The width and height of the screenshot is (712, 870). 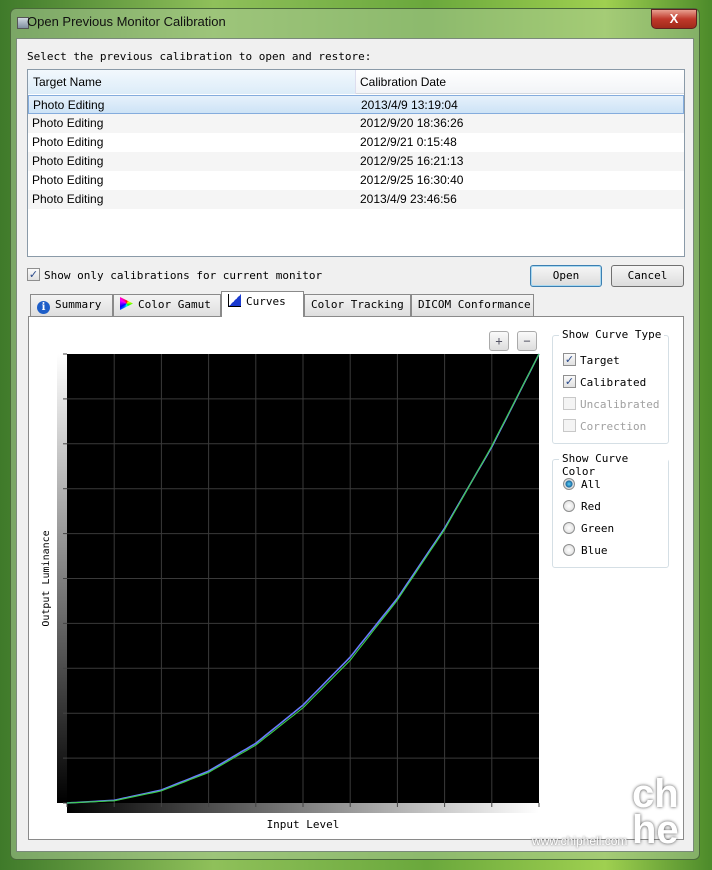 I want to click on curve-color-radio-blue, so click(x=569, y=550).